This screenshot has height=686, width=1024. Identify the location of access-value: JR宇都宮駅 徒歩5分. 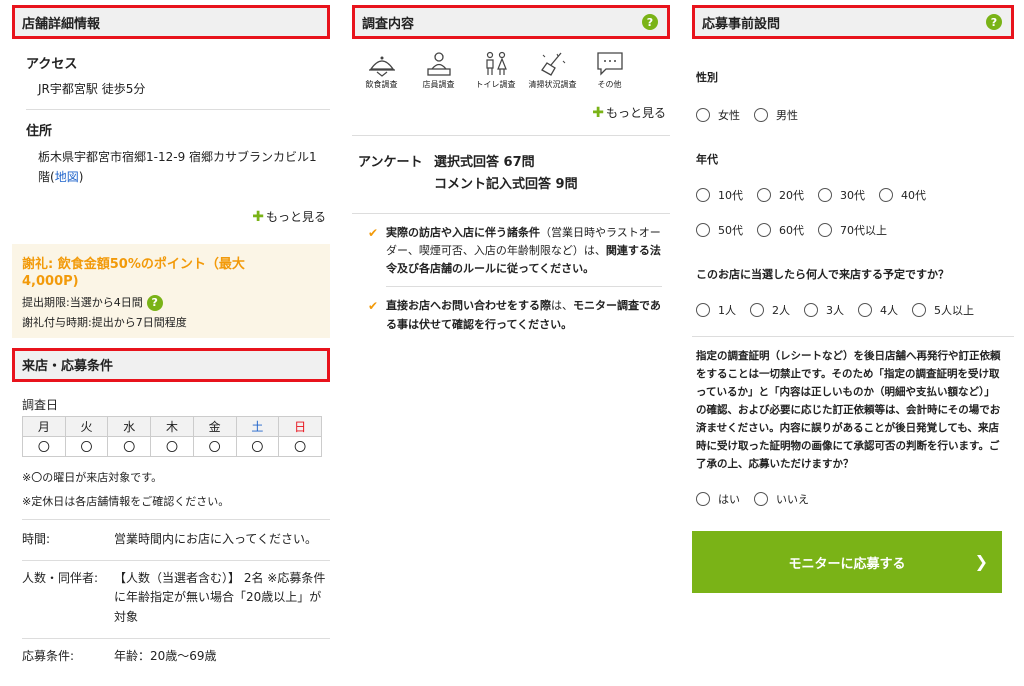
(92, 89).